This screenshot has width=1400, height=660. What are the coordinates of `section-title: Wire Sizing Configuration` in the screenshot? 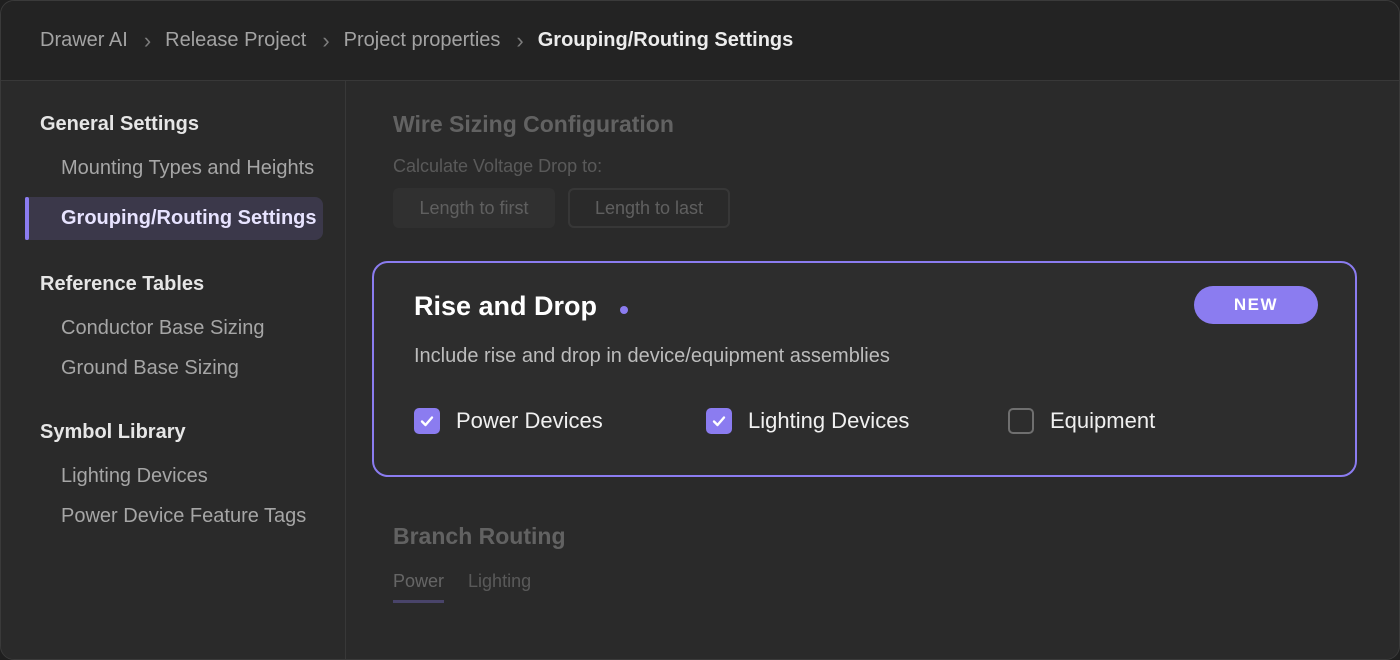 It's located at (533, 124).